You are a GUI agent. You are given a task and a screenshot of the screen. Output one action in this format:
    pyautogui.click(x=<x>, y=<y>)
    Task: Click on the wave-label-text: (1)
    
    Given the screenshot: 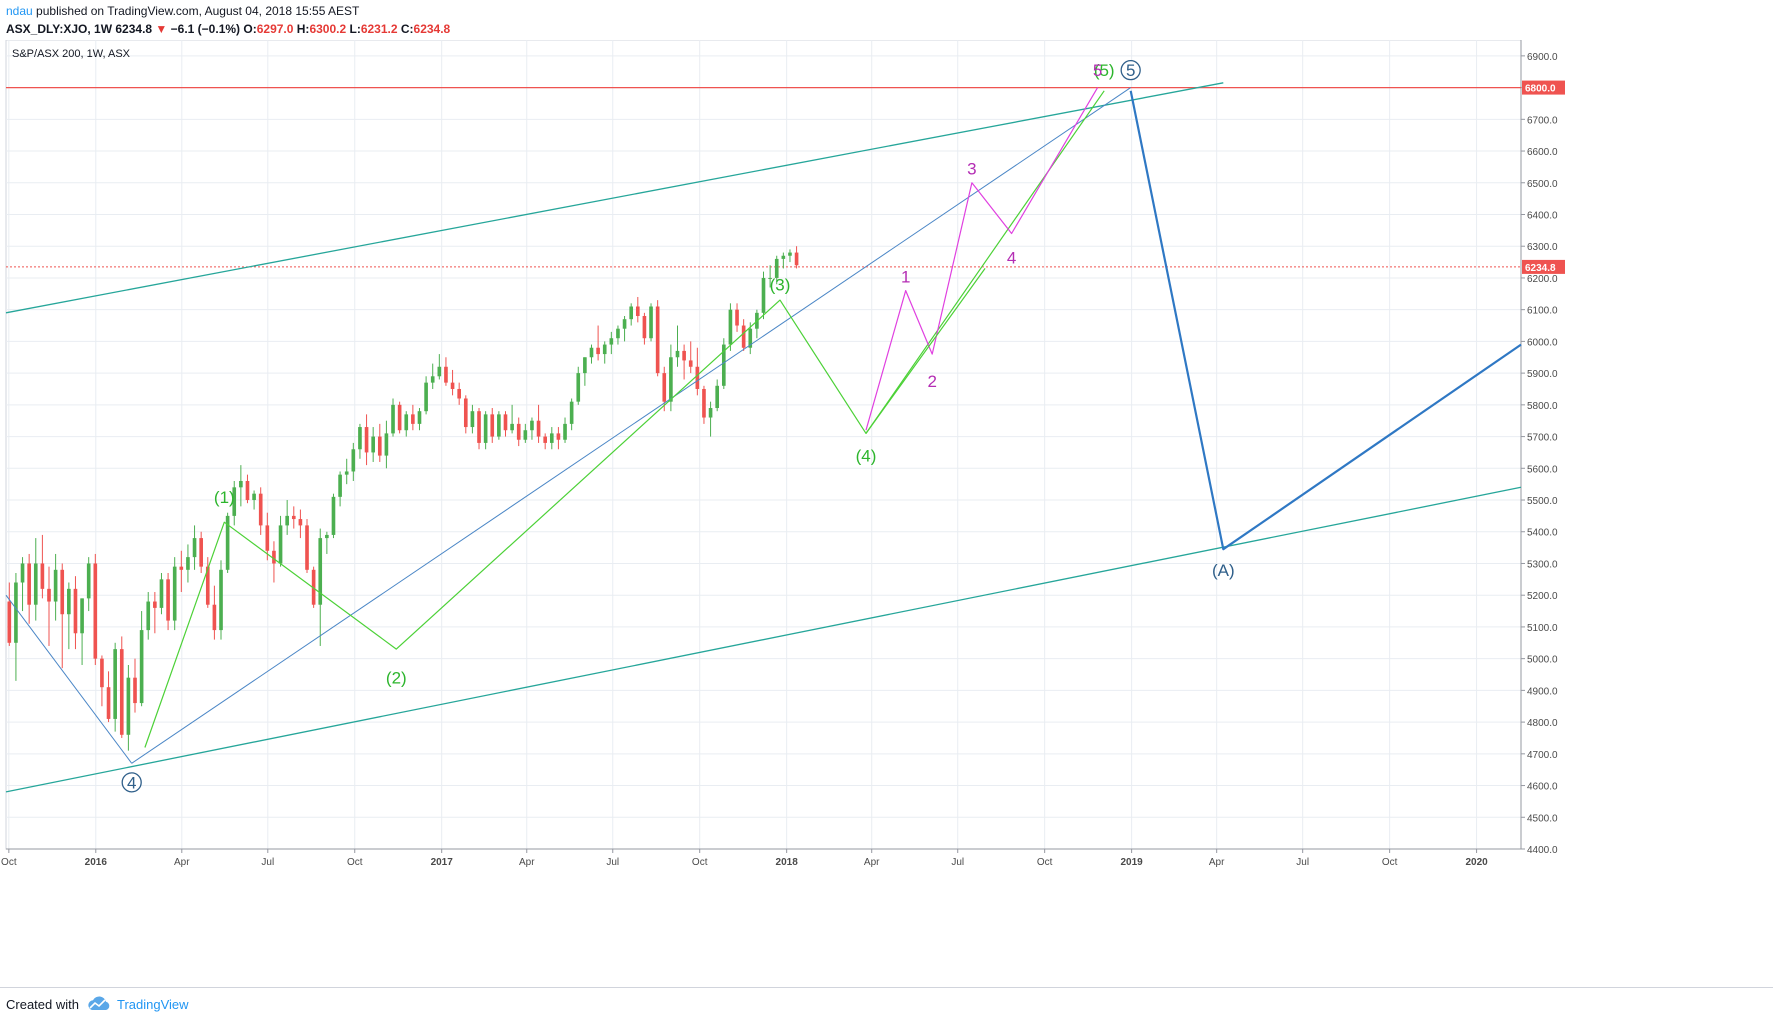 What is the action you would take?
    pyautogui.click(x=224, y=497)
    